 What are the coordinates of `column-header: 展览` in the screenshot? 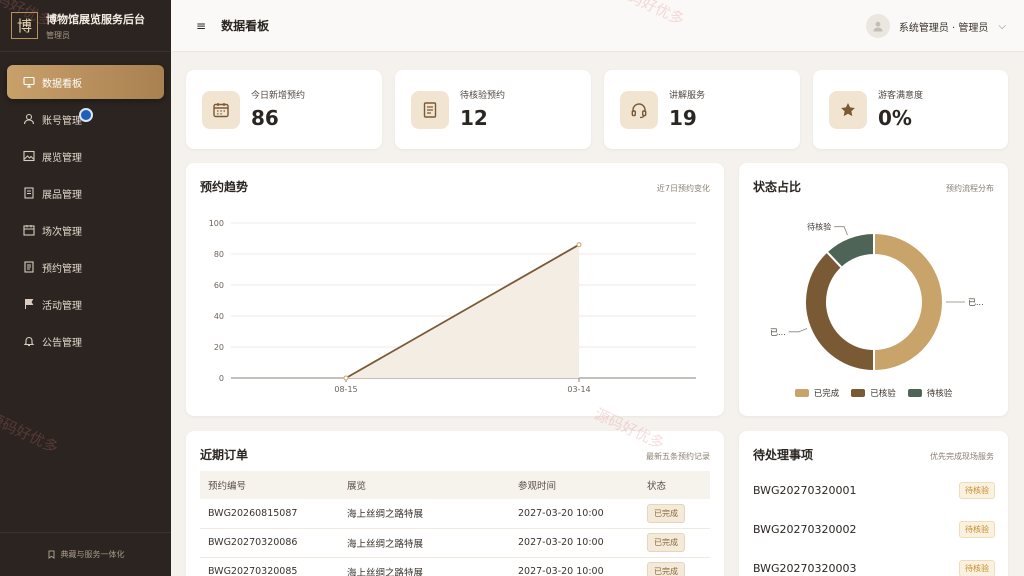 It's located at (424, 485).